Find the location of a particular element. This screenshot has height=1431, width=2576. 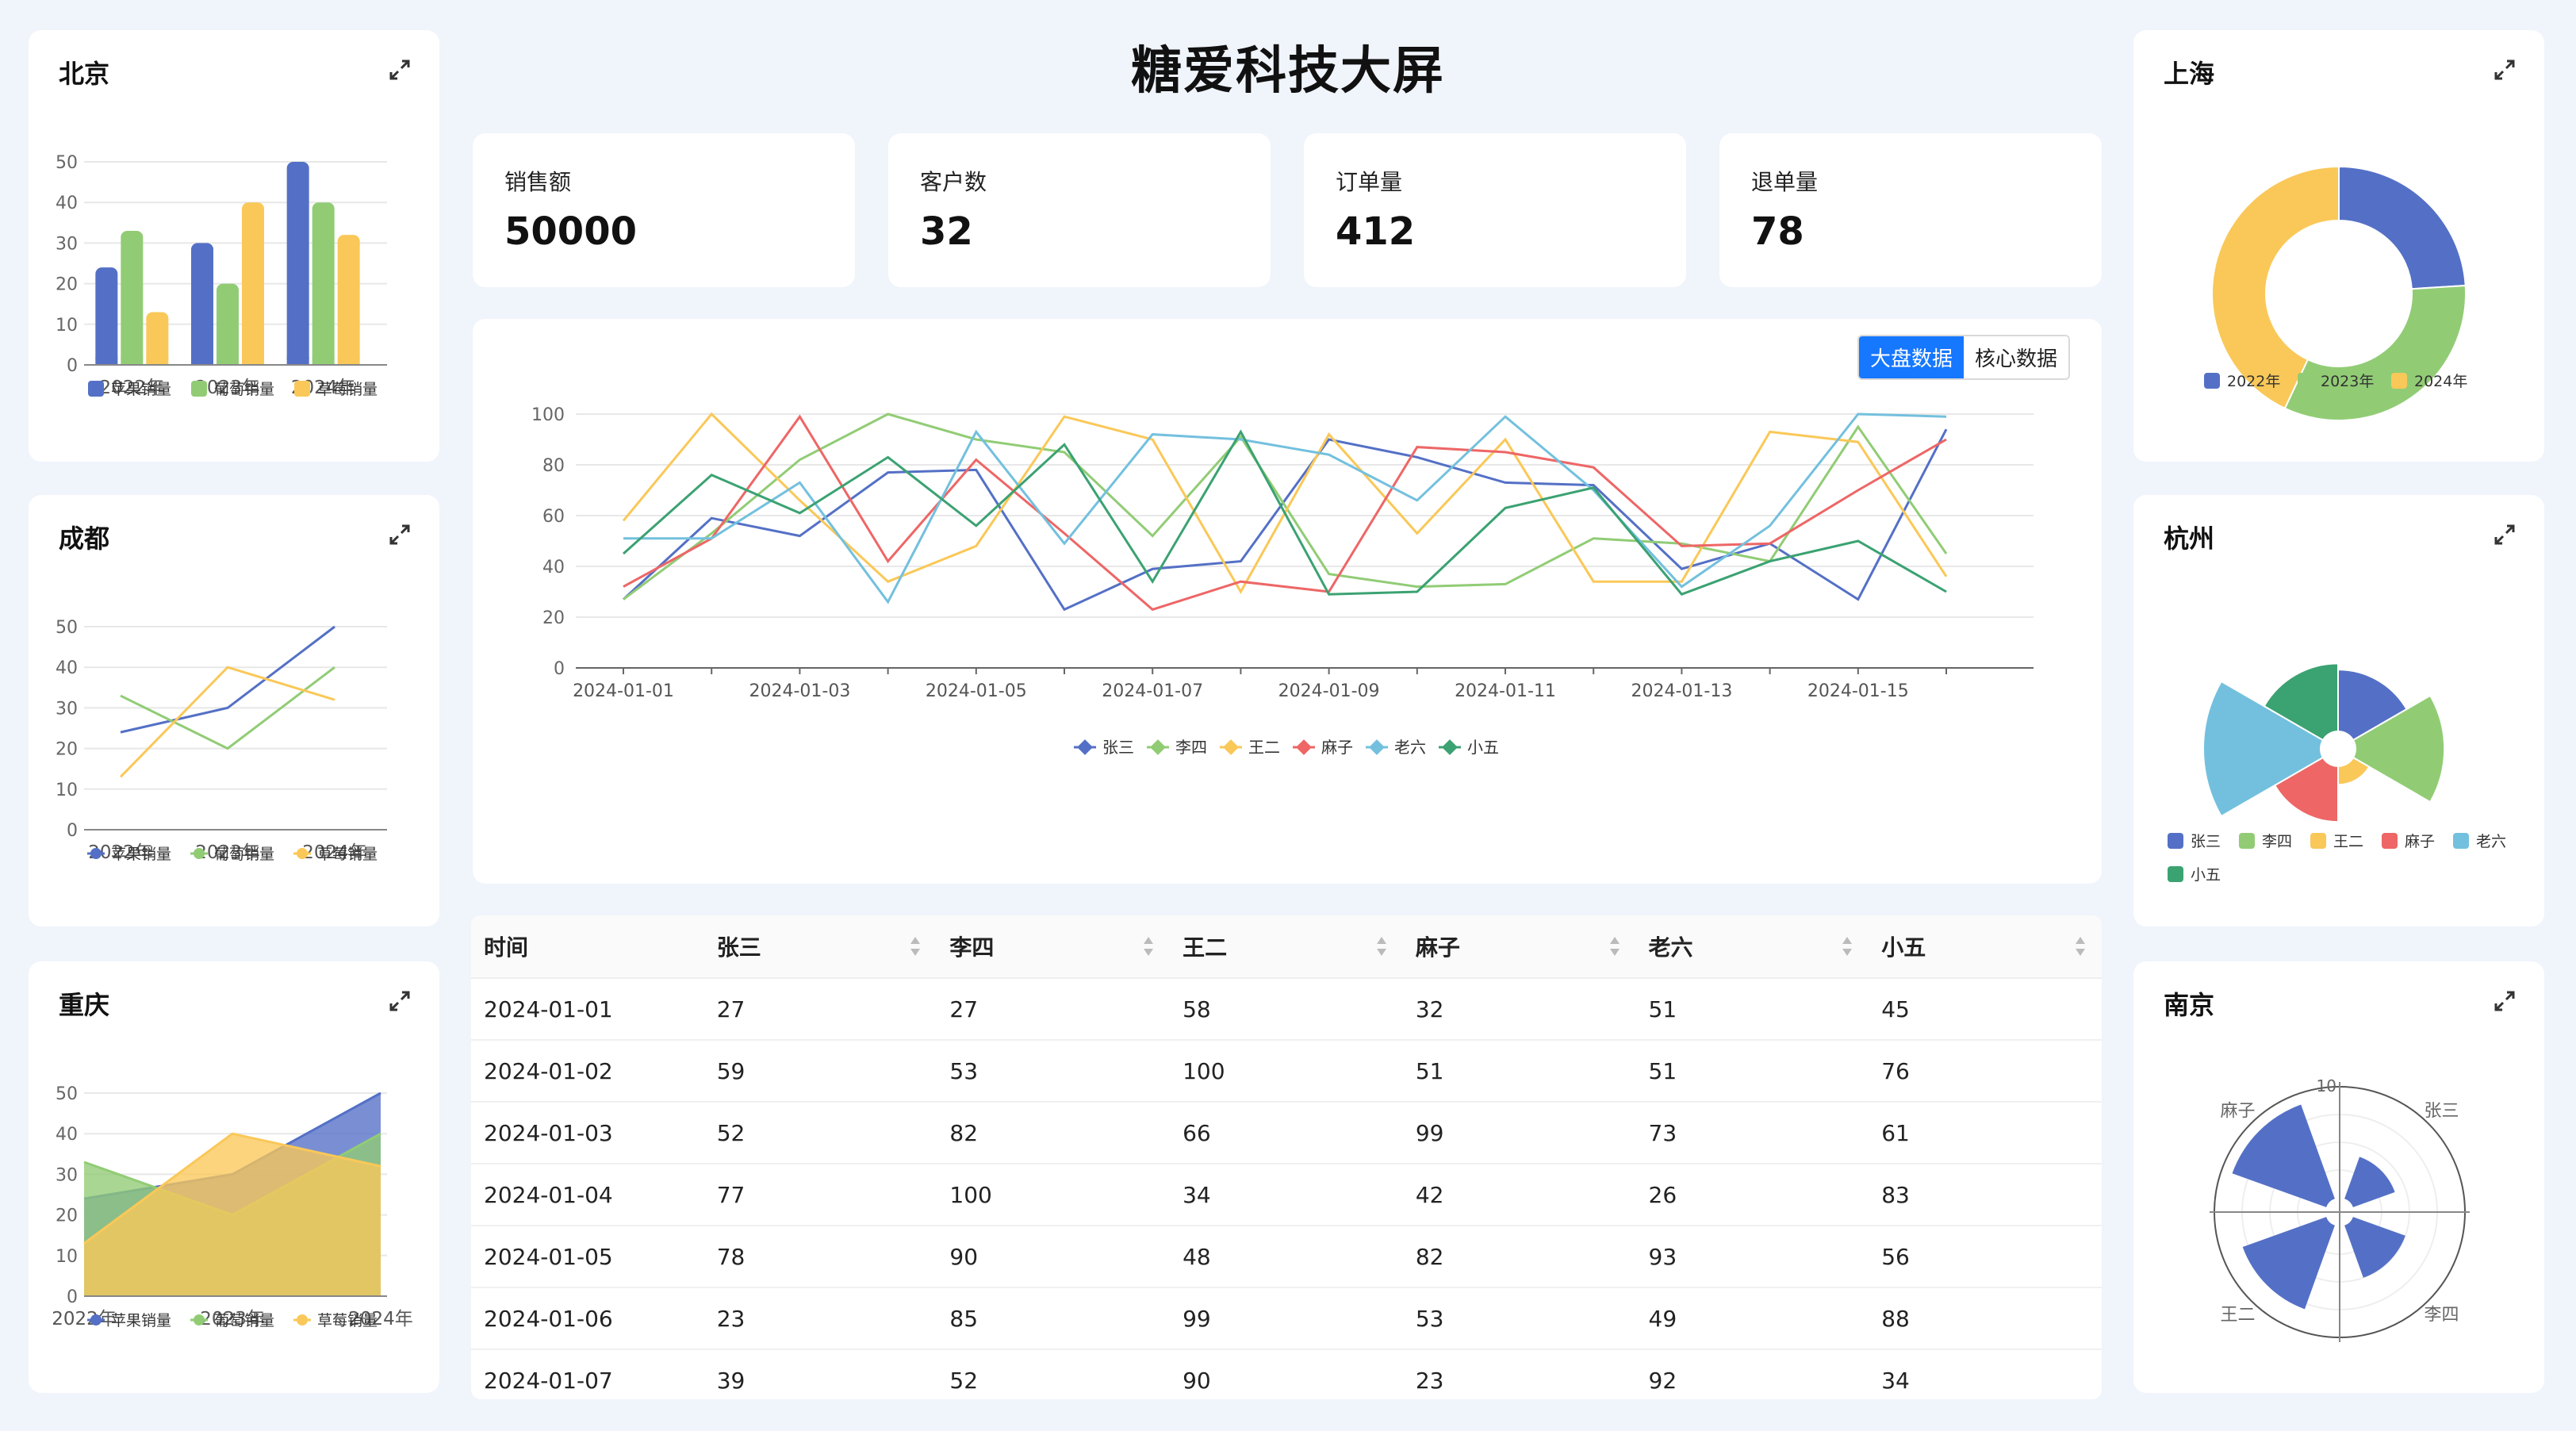

card-title: 南京 is located at coordinates (2190, 1005).